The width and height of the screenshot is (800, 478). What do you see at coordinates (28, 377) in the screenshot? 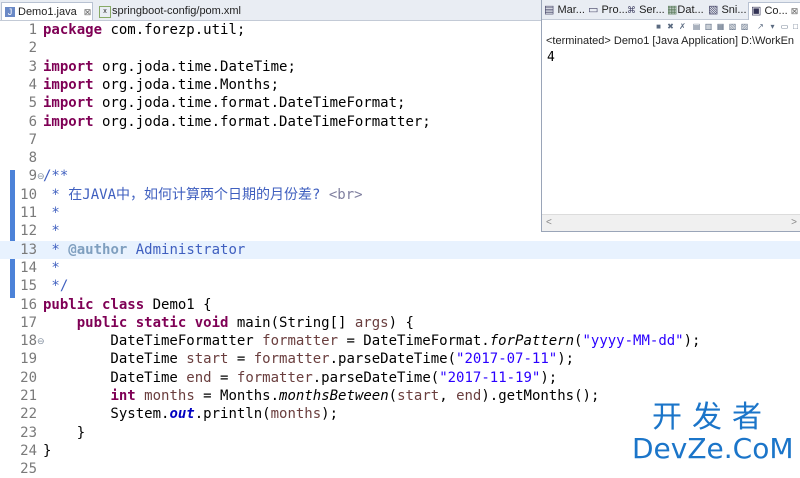
I see `line-number: 20` at bounding box center [28, 377].